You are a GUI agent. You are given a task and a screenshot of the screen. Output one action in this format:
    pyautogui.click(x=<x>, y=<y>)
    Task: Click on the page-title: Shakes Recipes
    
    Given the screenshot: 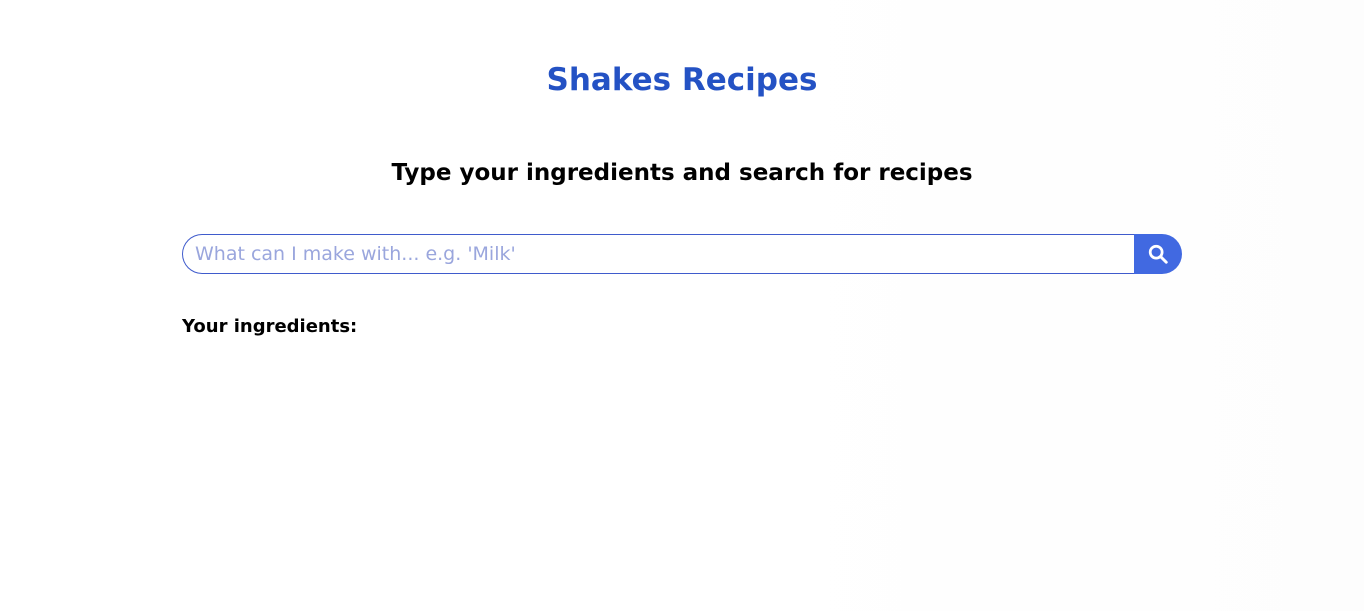 What is the action you would take?
    pyautogui.click(x=682, y=80)
    